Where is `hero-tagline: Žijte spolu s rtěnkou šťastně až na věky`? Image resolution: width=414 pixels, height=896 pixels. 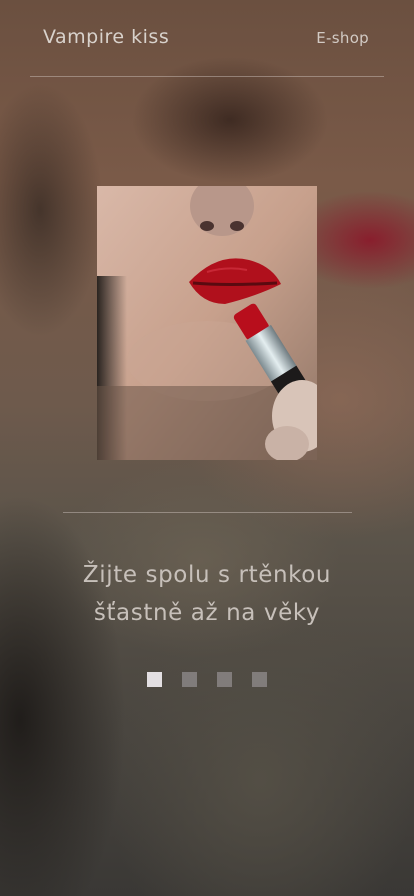
hero-tagline: Žijte spolu s rtěnkou šťastně až na věky is located at coordinates (207, 594).